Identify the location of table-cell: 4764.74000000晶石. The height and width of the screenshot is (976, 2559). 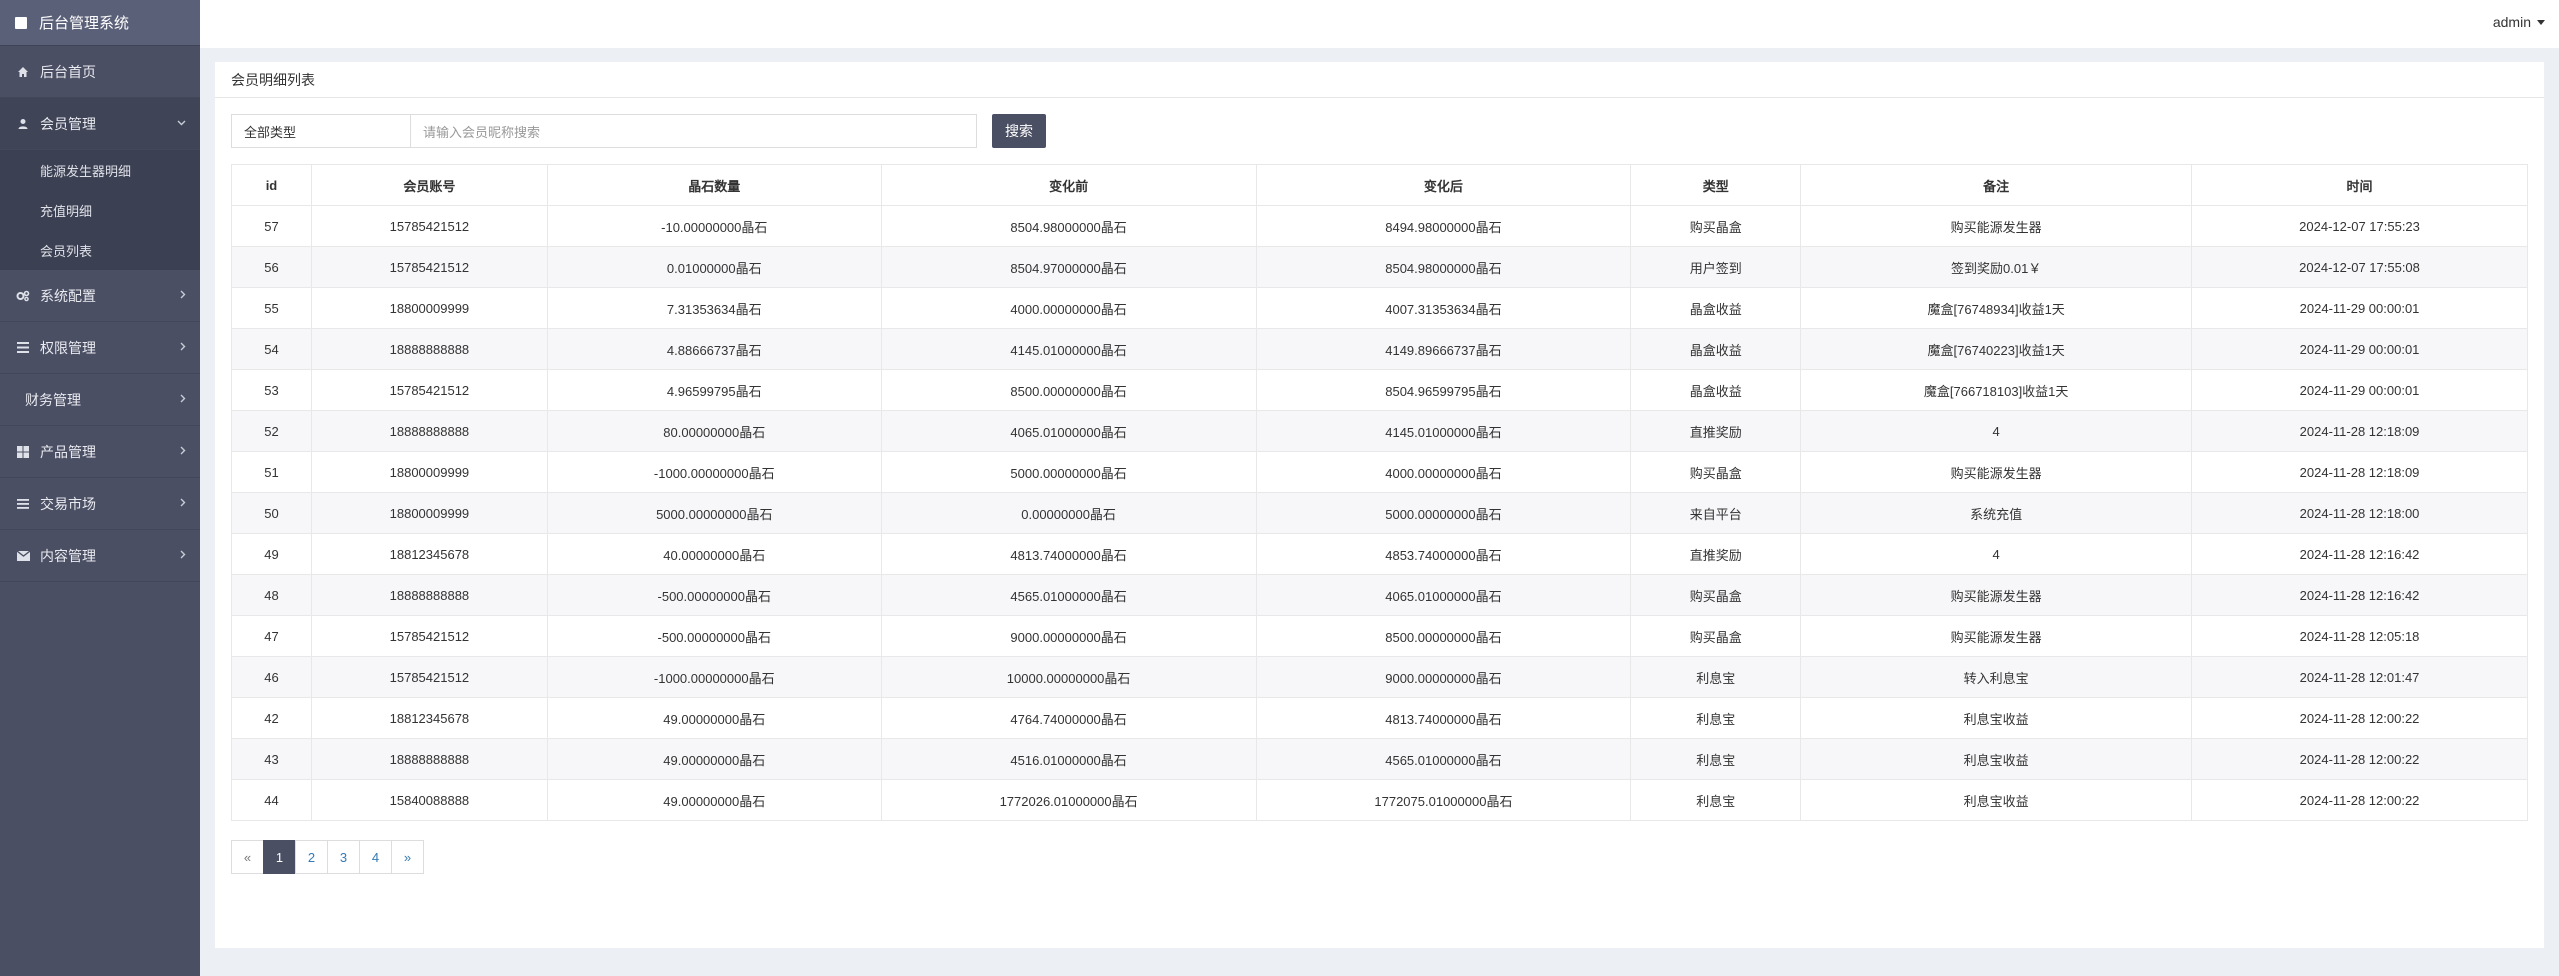
(1068, 718).